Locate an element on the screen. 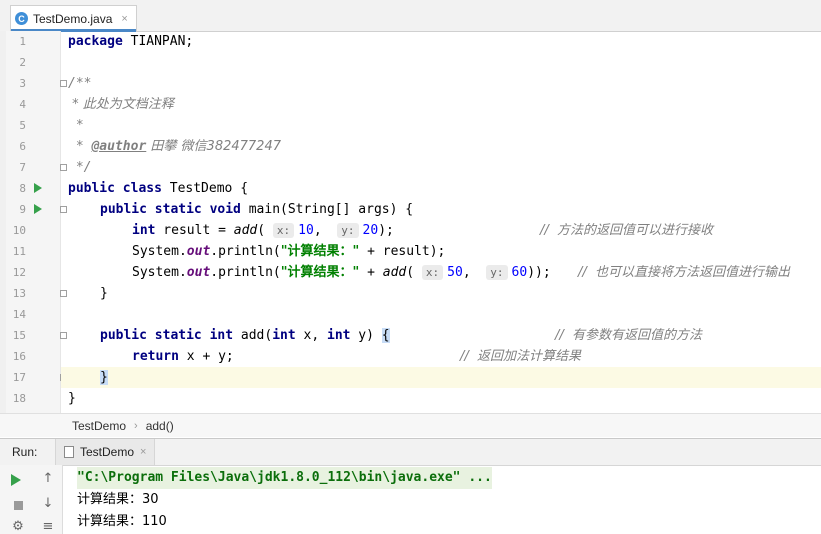 Image resolution: width=821 pixels, height=534 pixels. line-number: 13 is located at coordinates (19, 293).